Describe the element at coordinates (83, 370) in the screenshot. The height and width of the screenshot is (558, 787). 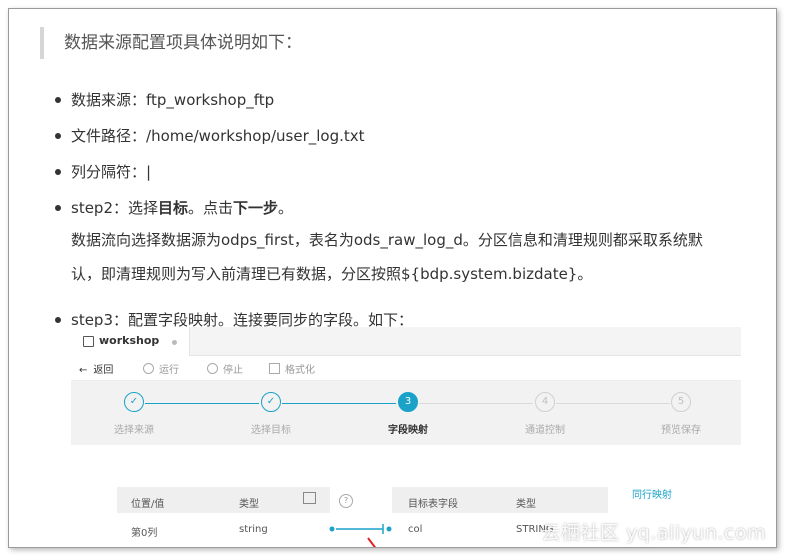
I see `arrow-left-icon: ←` at that location.